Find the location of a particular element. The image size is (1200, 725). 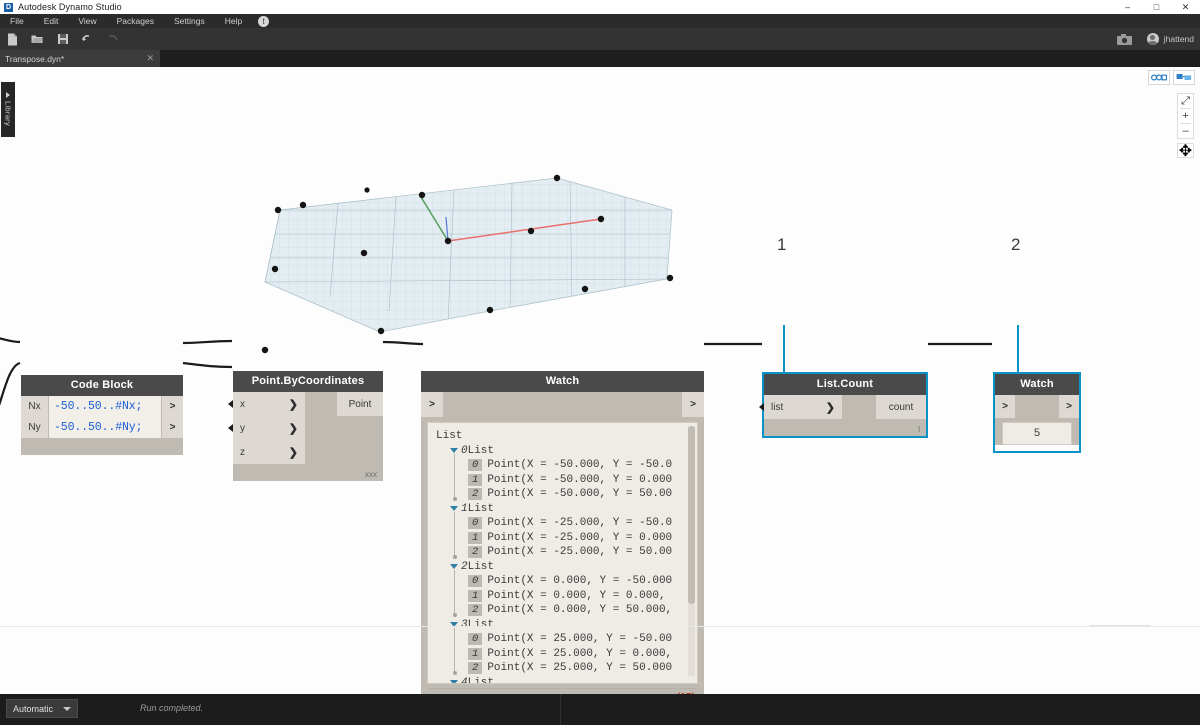

watch-tree-item: 0 Point(X = -25.000, Y = -50.0 is located at coordinates (564, 523).